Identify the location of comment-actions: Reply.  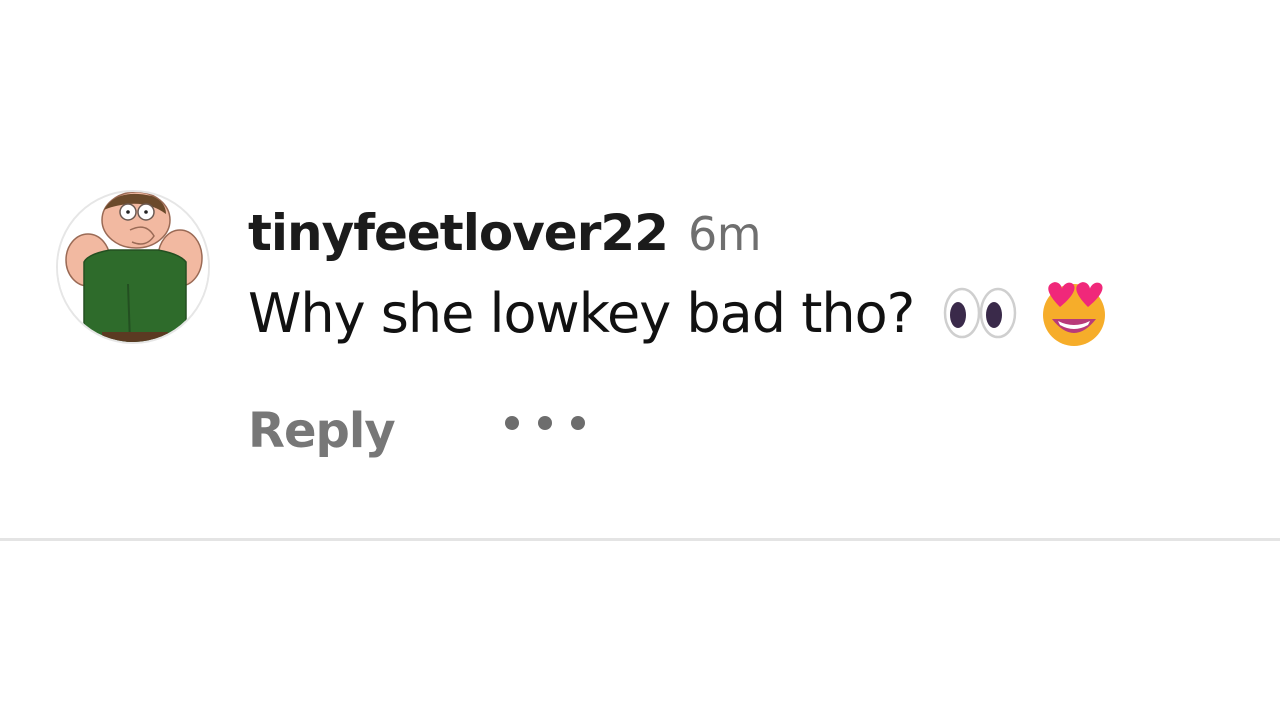
(416, 431).